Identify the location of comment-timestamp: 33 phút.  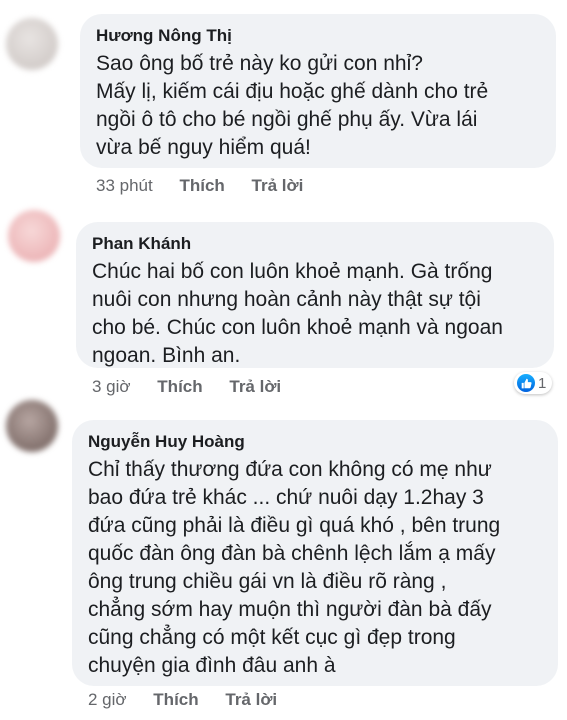
(124, 185).